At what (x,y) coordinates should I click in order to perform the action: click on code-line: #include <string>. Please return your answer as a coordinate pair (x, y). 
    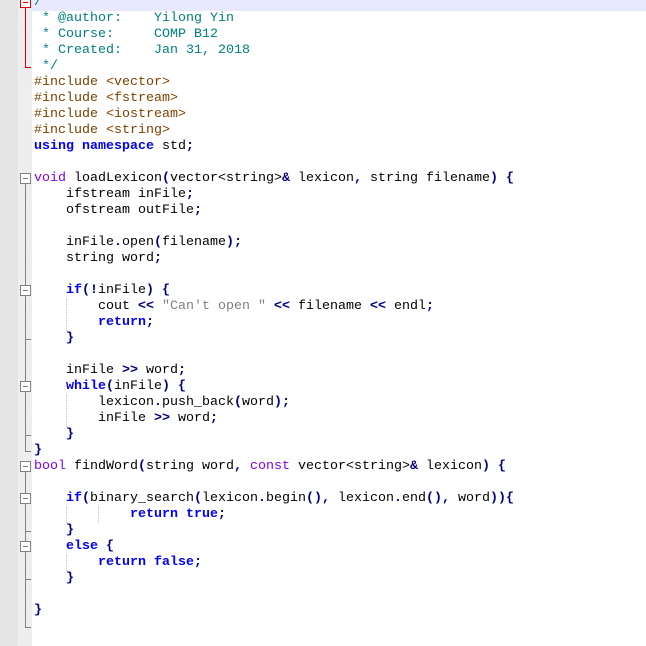
    Looking at the image, I should click on (340, 131).